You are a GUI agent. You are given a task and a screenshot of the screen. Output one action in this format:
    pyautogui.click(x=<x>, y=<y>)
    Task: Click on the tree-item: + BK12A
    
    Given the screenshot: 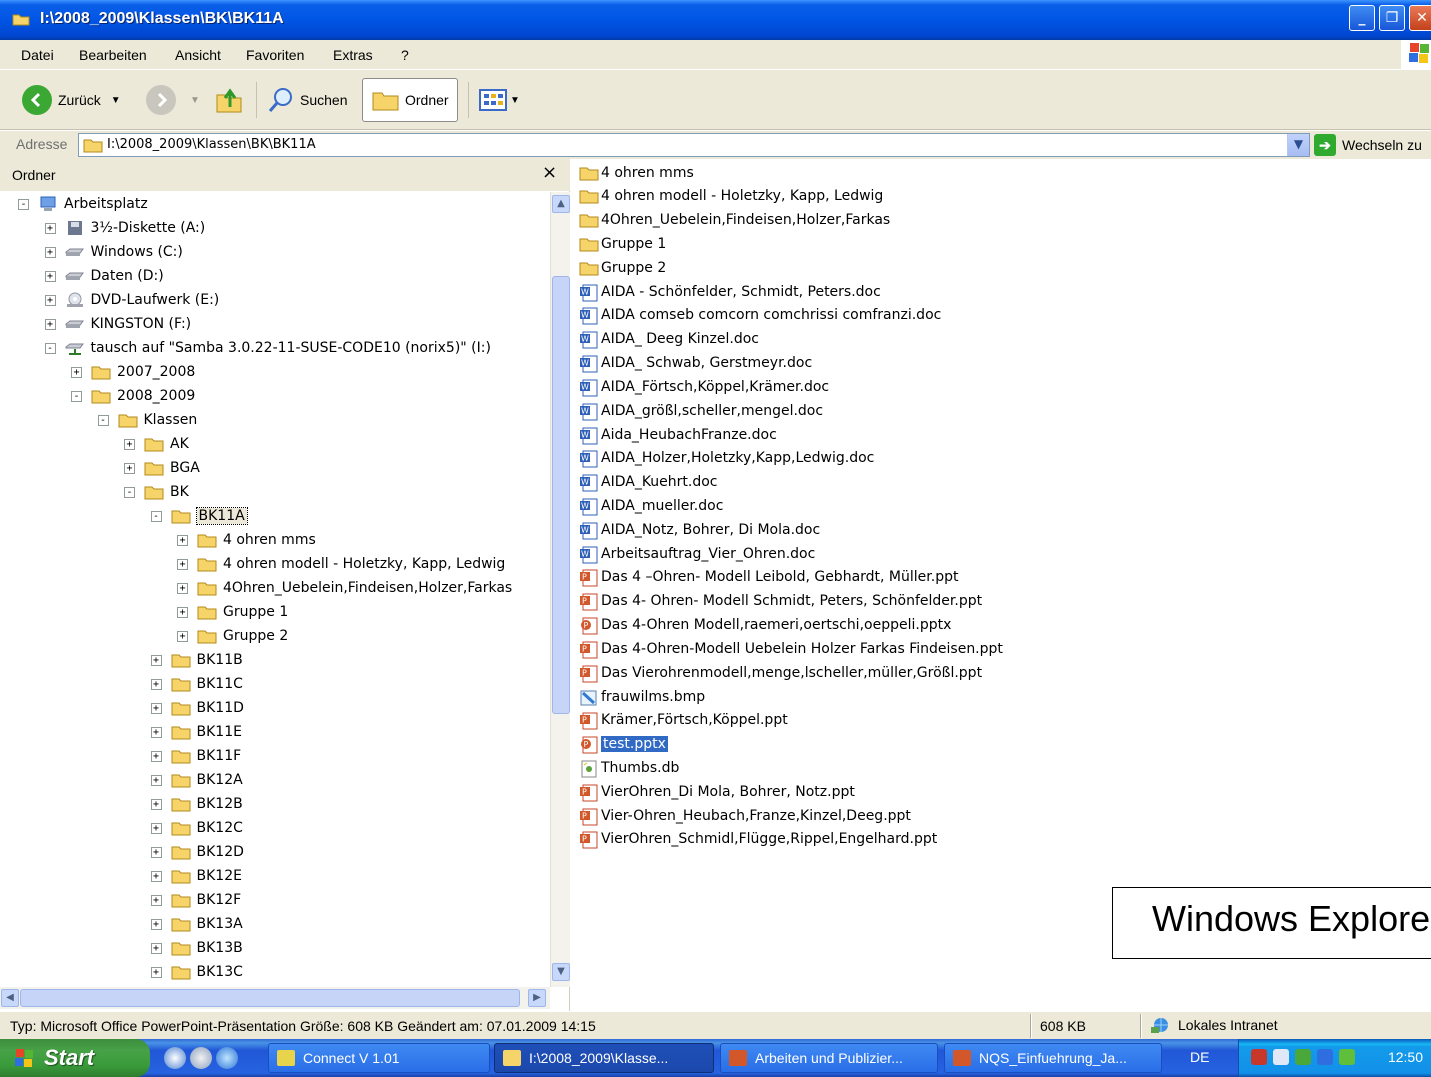 What is the action you would take?
    pyautogui.click(x=196, y=780)
    